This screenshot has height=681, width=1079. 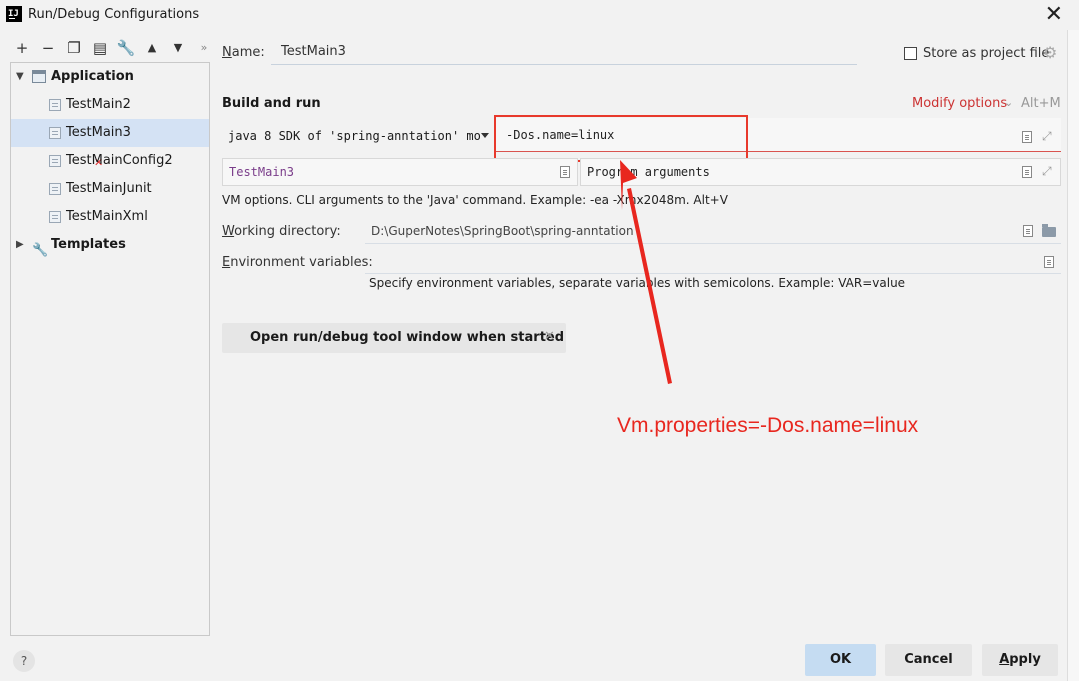 What do you see at coordinates (649, 286) in the screenshot?
I see `annotation-arrow-shaft` at bounding box center [649, 286].